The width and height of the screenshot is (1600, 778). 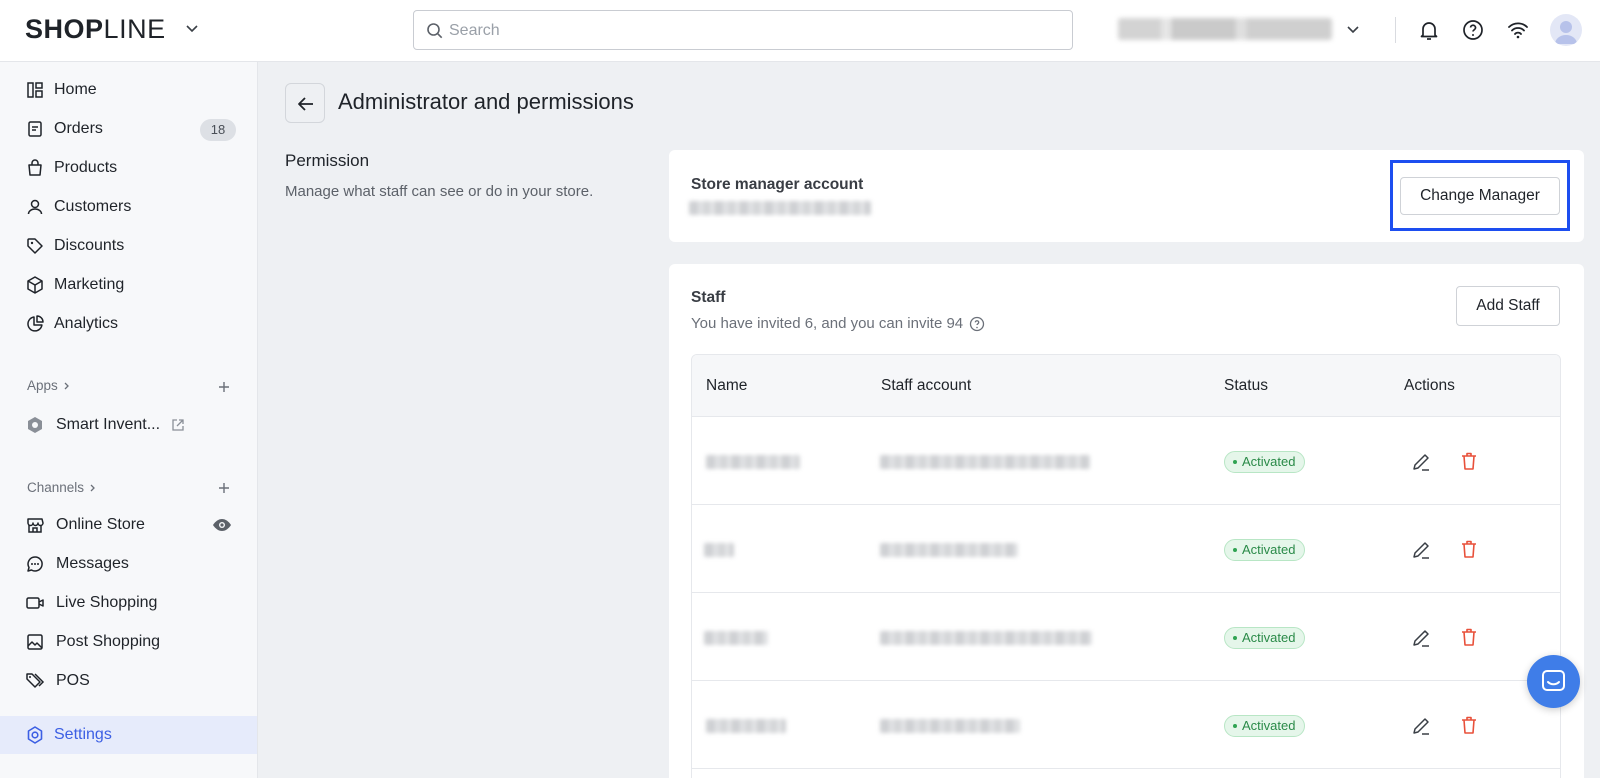 What do you see at coordinates (95, 29) in the screenshot?
I see `shopline-logo: SH O P LINE` at bounding box center [95, 29].